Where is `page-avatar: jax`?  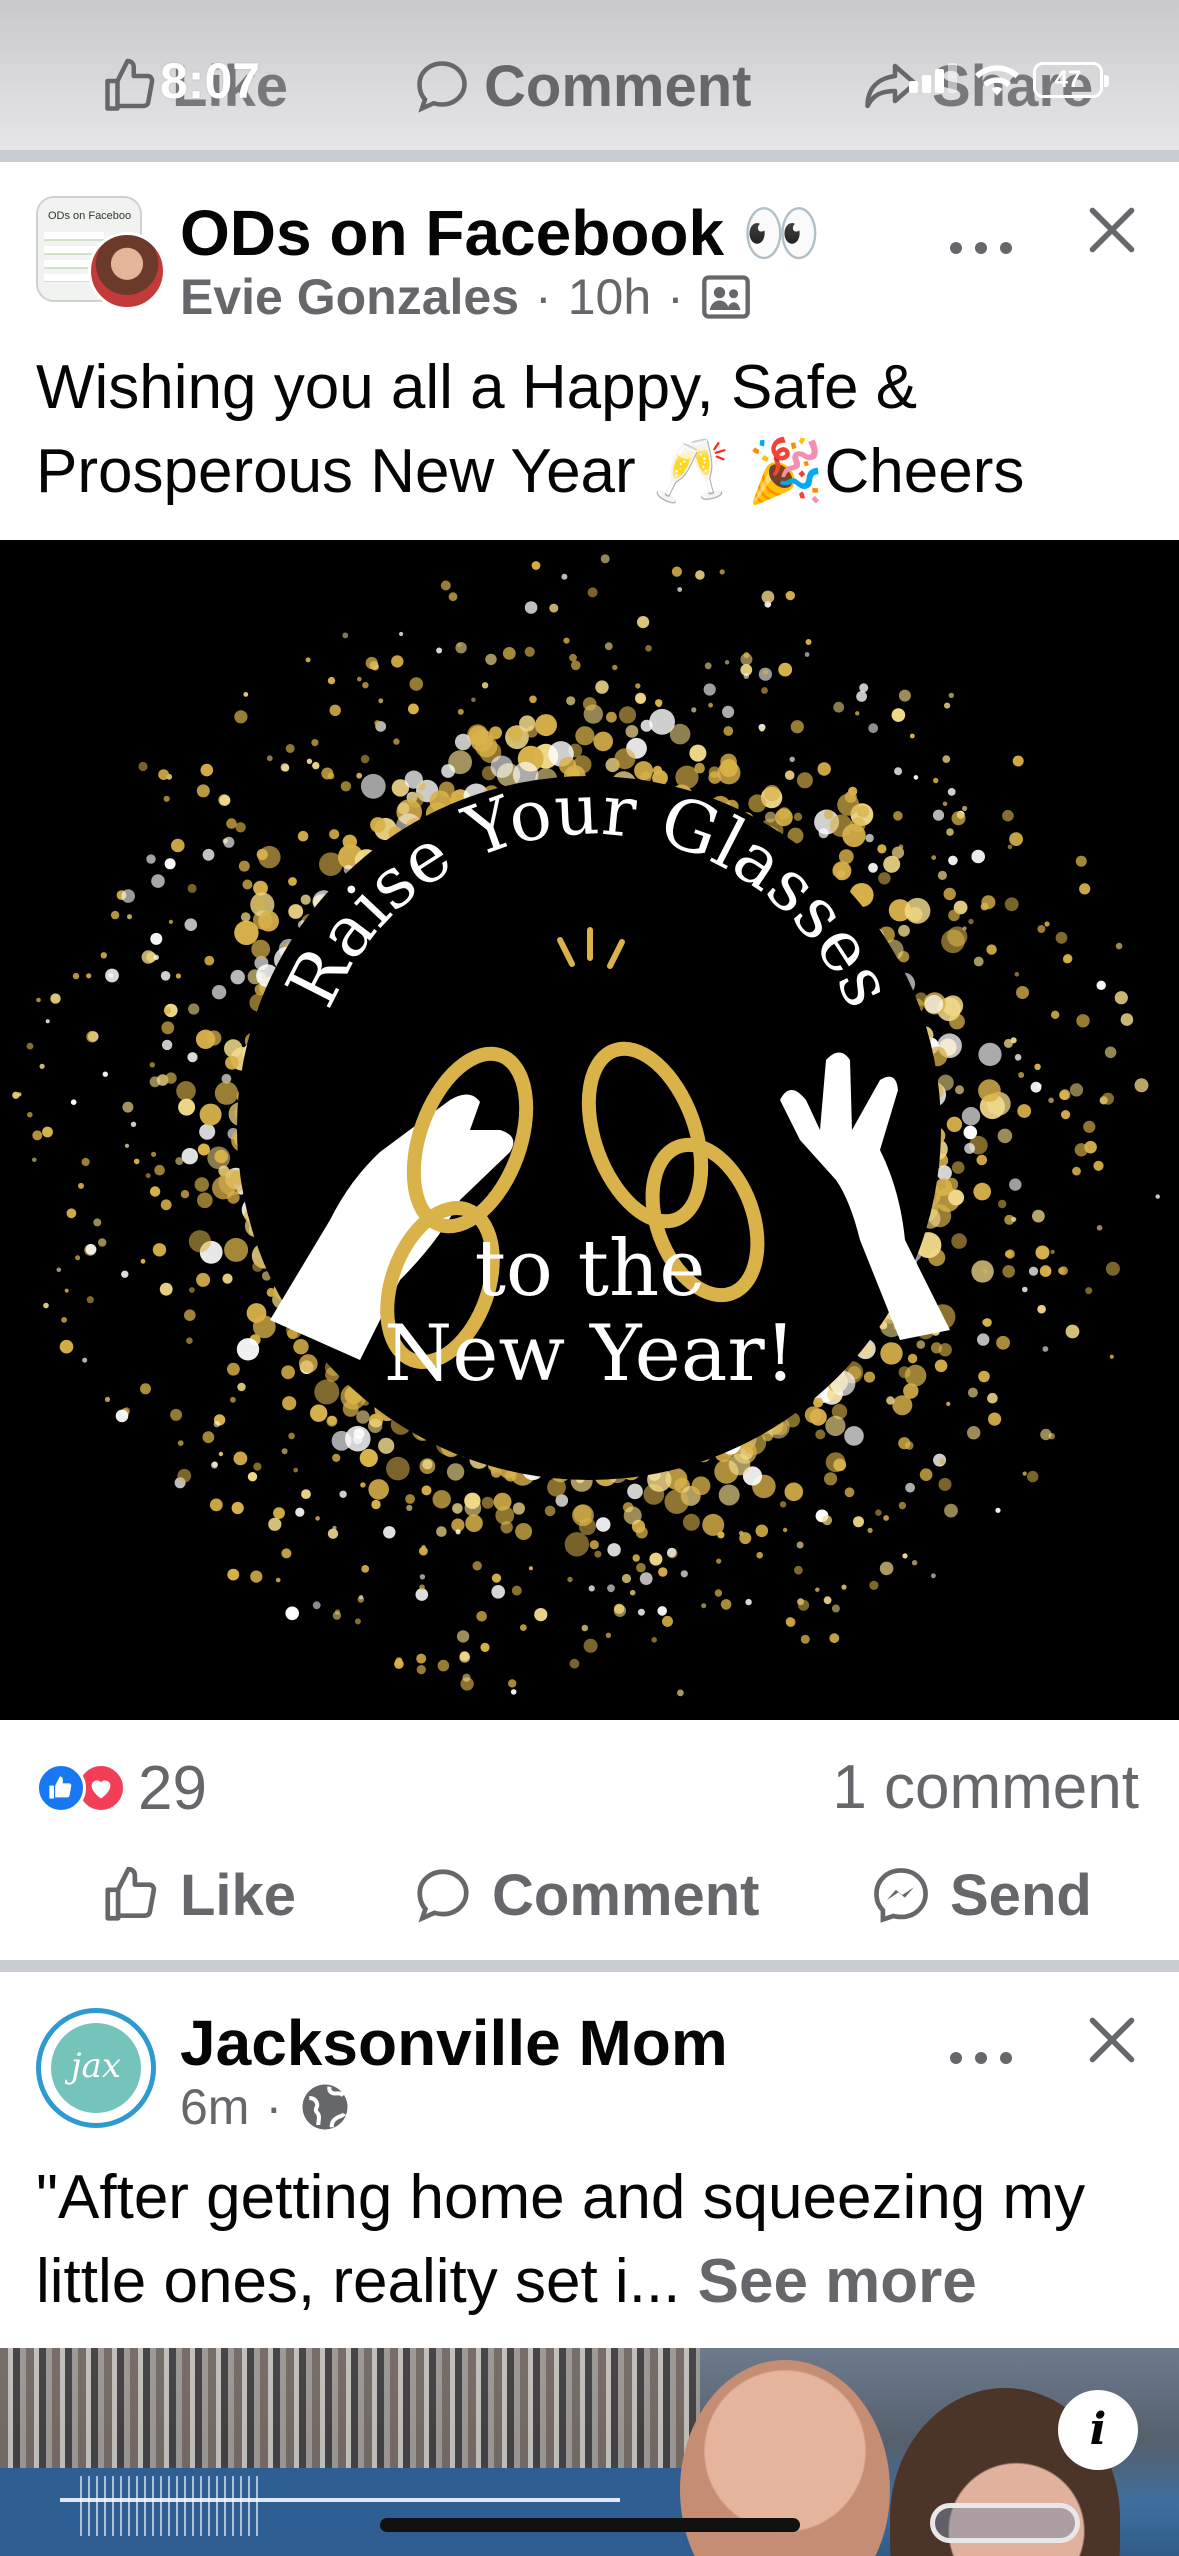
page-avatar: jax is located at coordinates (96, 2068).